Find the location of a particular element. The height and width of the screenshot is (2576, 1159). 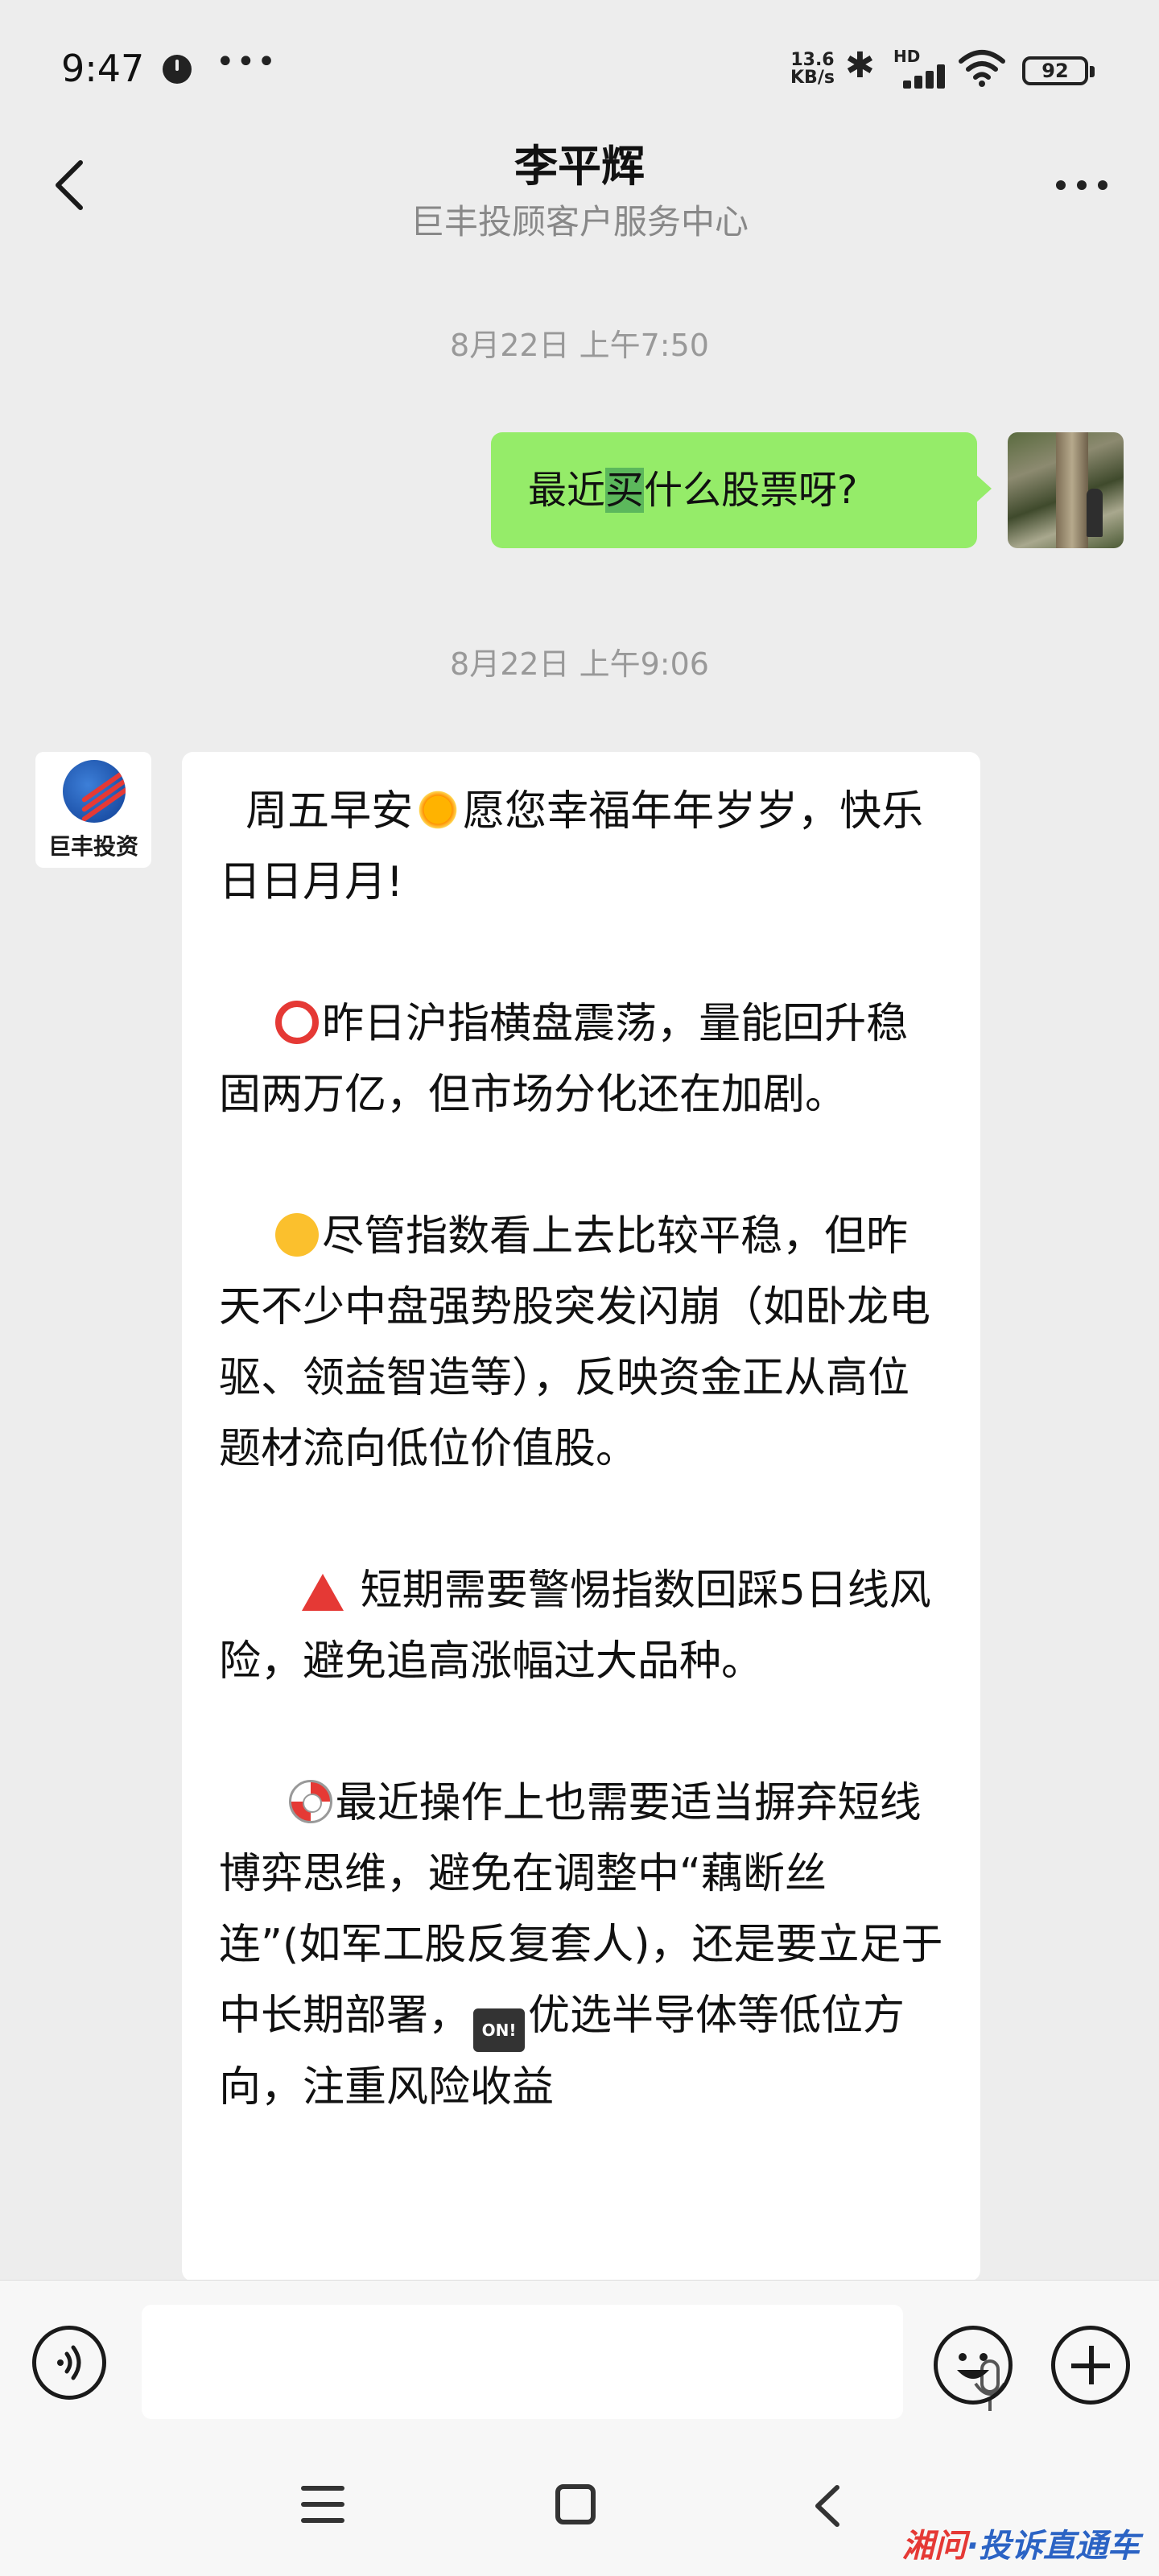

voice-wave-icon is located at coordinates (69, 2362).